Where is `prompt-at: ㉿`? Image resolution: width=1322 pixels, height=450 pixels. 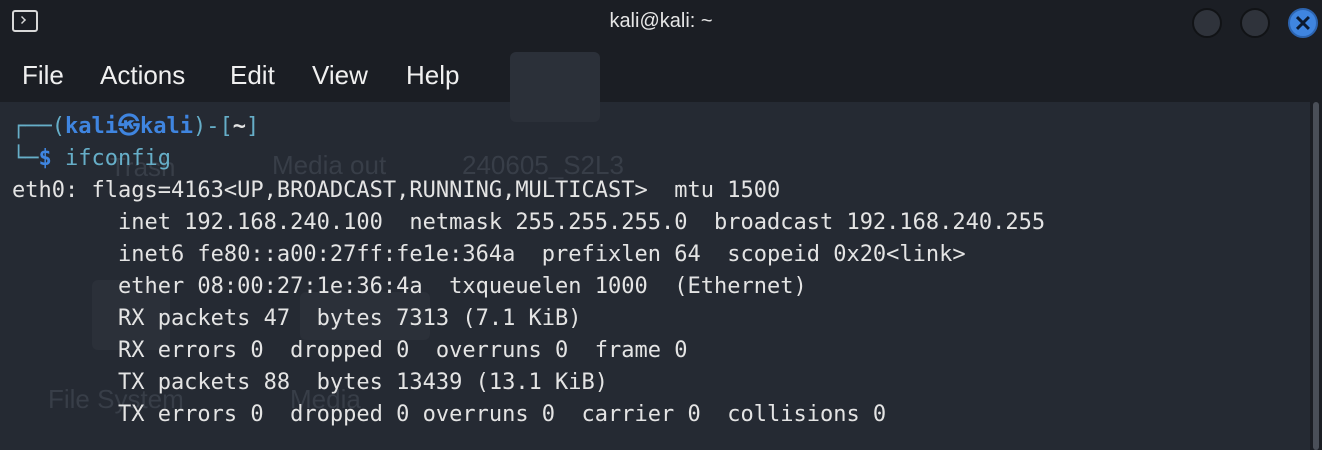
prompt-at: ㉿ is located at coordinates (128, 126).